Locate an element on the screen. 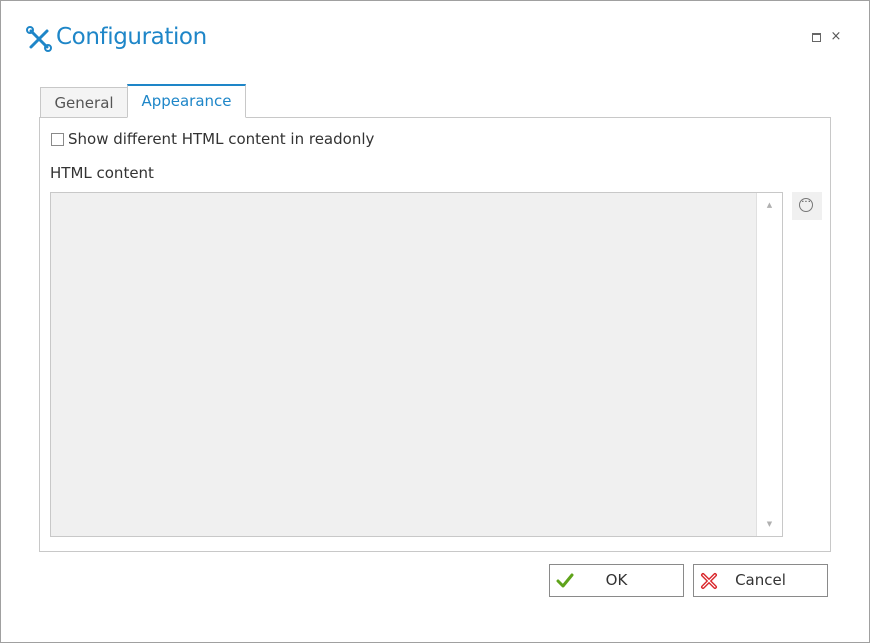 This screenshot has height=643, width=870. ok-button: OK is located at coordinates (616, 580).